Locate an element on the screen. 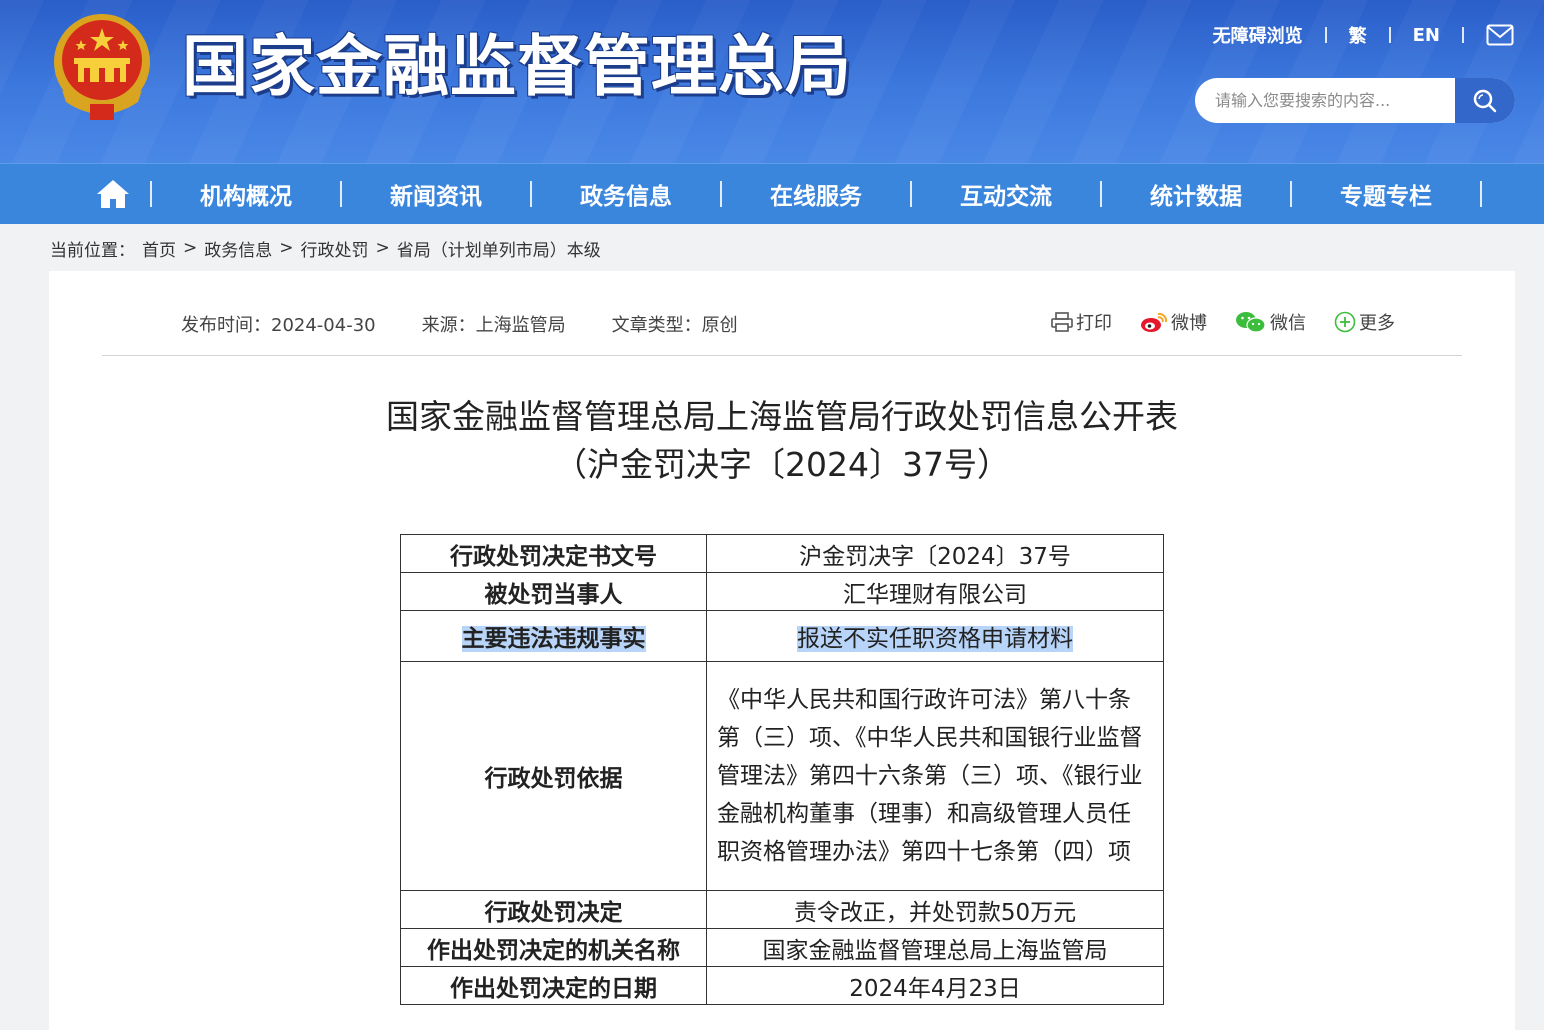  table-value: 报送不实任职资格申请材料 is located at coordinates (935, 636).